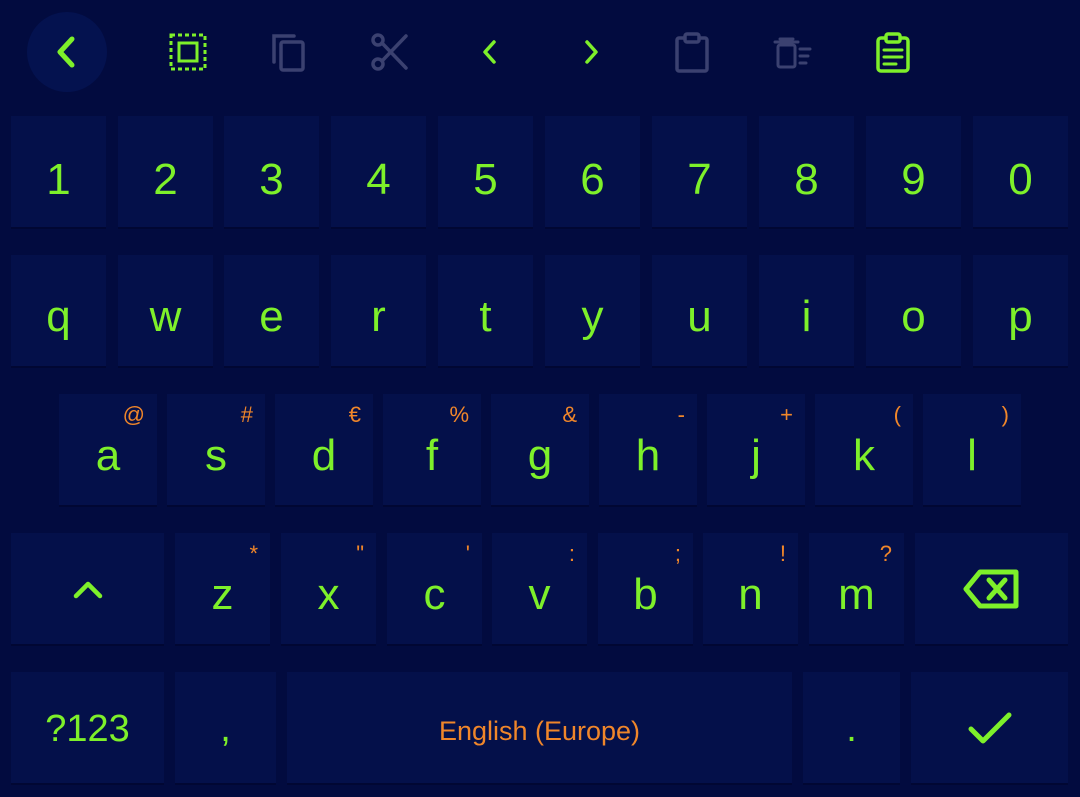  Describe the element at coordinates (271, 316) in the screenshot. I see `key-label: e` at that location.